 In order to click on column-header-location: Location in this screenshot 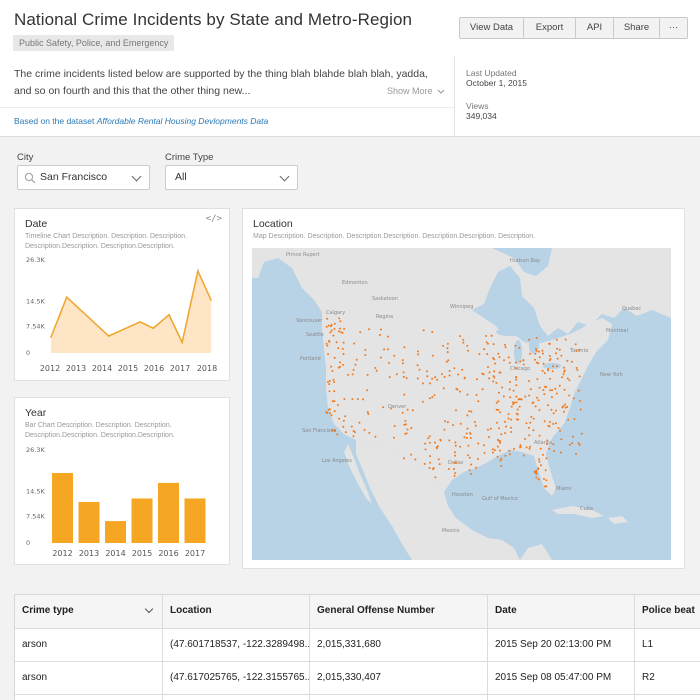, I will do `click(236, 611)`.